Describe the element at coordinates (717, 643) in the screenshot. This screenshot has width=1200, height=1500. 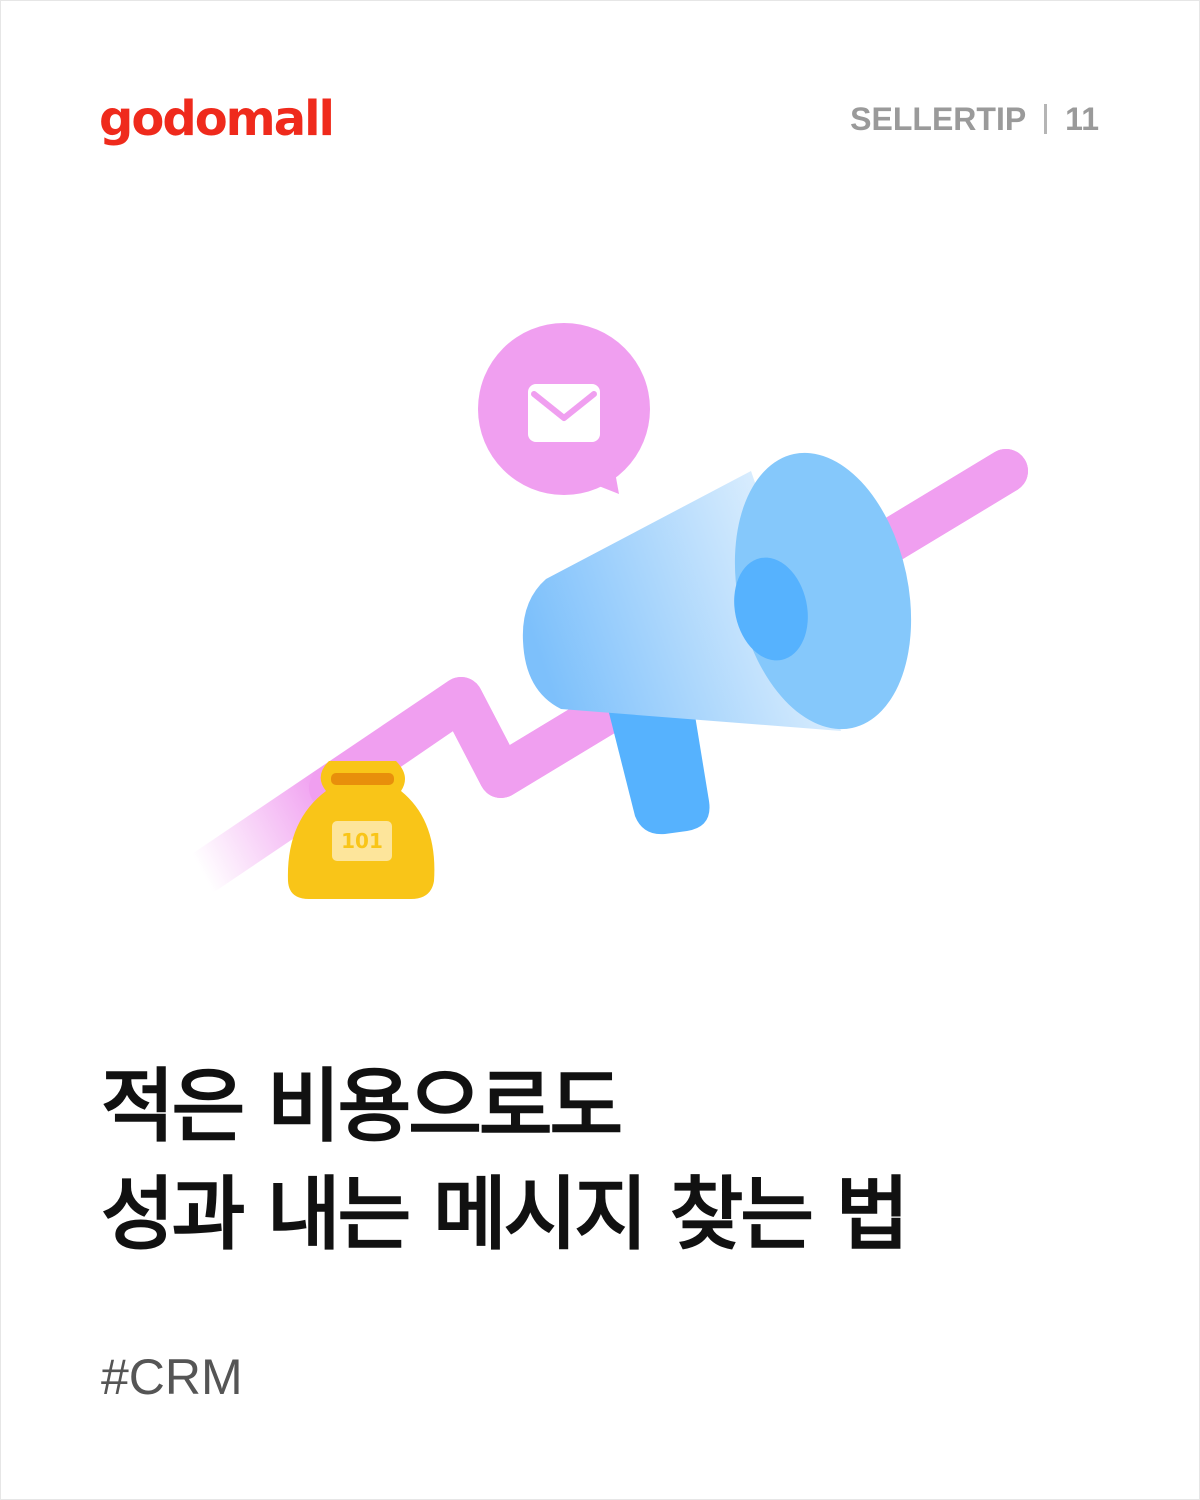
I see `megaphone-icon` at that location.